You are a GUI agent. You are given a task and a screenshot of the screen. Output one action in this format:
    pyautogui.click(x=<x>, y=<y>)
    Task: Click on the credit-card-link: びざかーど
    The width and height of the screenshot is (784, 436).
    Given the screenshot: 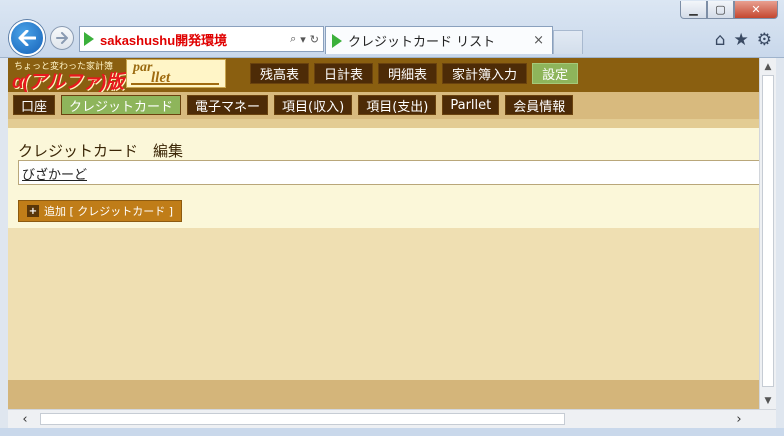 What is the action you would take?
    pyautogui.click(x=54, y=173)
    